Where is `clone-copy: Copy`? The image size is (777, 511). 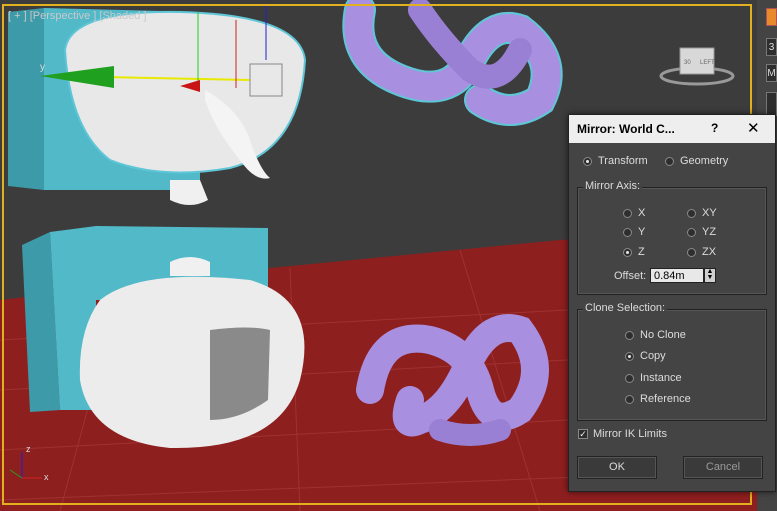 clone-copy: Copy is located at coordinates (645, 356).